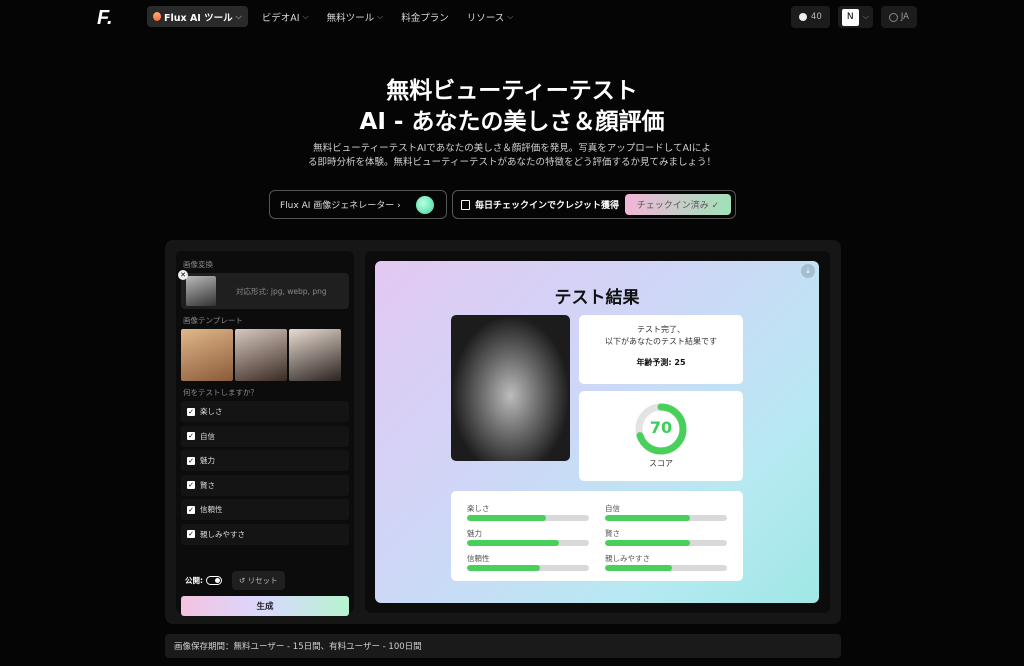  Describe the element at coordinates (194, 580) in the screenshot. I see `public-label: 公開:` at that location.